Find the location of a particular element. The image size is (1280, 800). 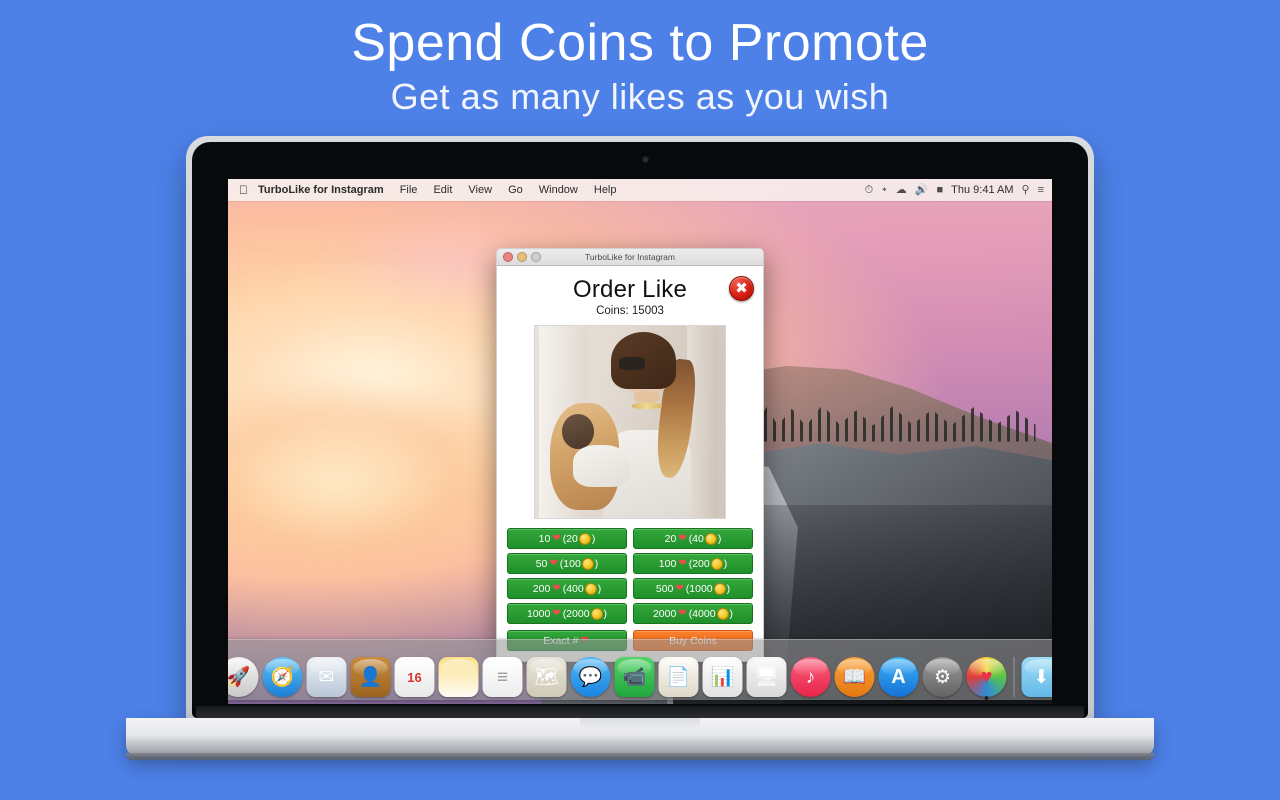

downloads-folder-icon: ⬇ is located at coordinates (1041, 677).